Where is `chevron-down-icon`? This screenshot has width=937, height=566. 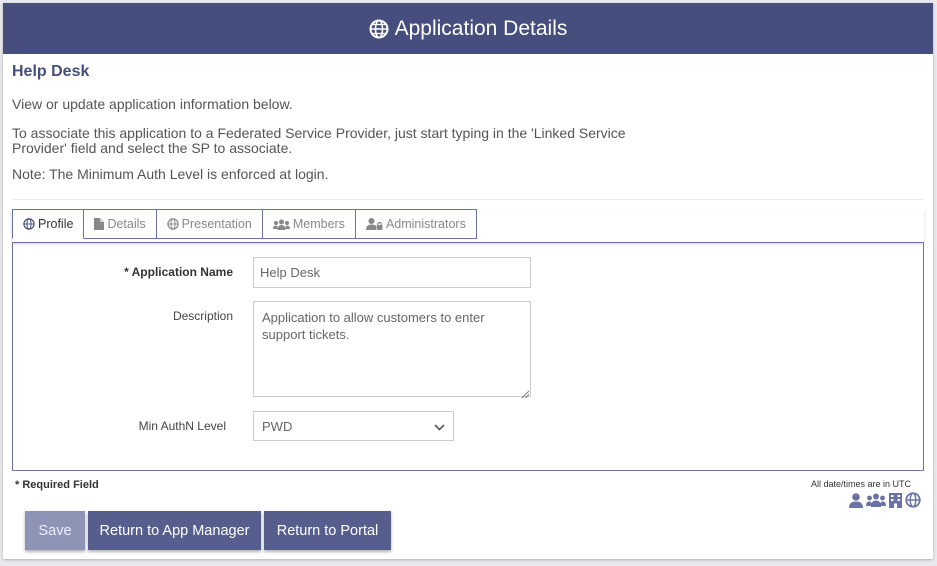
chevron-down-icon is located at coordinates (439, 426).